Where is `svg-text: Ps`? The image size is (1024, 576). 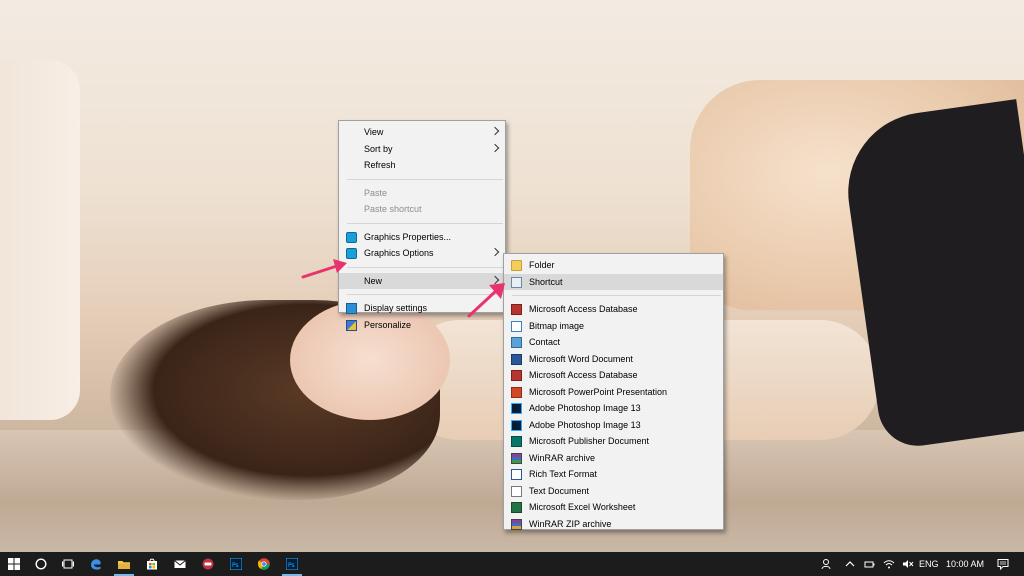 svg-text: Ps is located at coordinates (291, 565).